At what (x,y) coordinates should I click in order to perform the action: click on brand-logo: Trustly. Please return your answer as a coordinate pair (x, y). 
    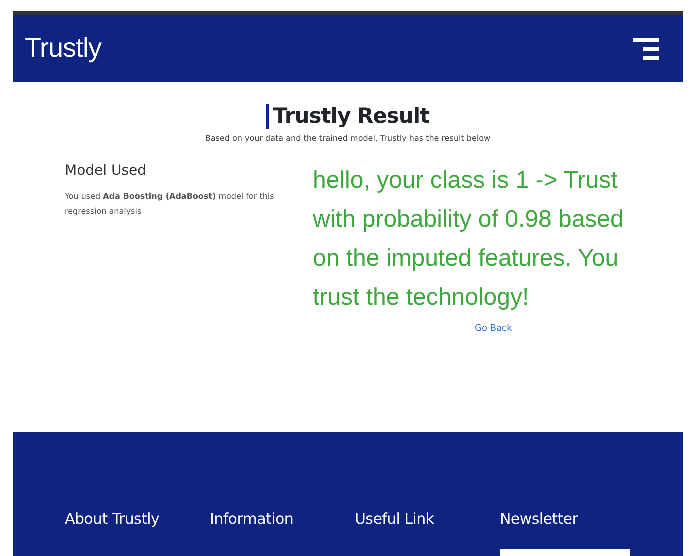
    Looking at the image, I should click on (63, 48).